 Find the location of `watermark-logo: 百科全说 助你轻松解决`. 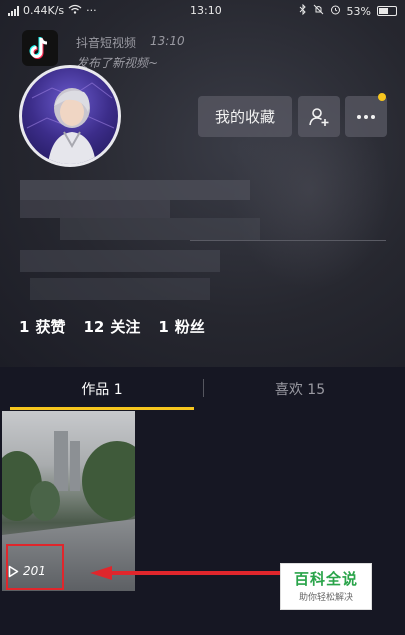

watermark-logo: 百科全说 助你轻松解决 is located at coordinates (326, 586).